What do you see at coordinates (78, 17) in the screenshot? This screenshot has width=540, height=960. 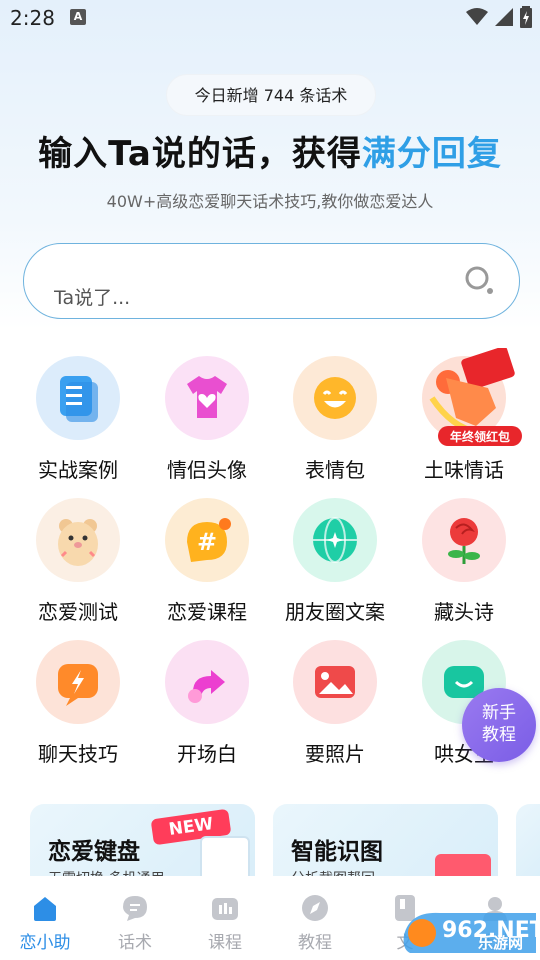 I see `notification-icon: A` at bounding box center [78, 17].